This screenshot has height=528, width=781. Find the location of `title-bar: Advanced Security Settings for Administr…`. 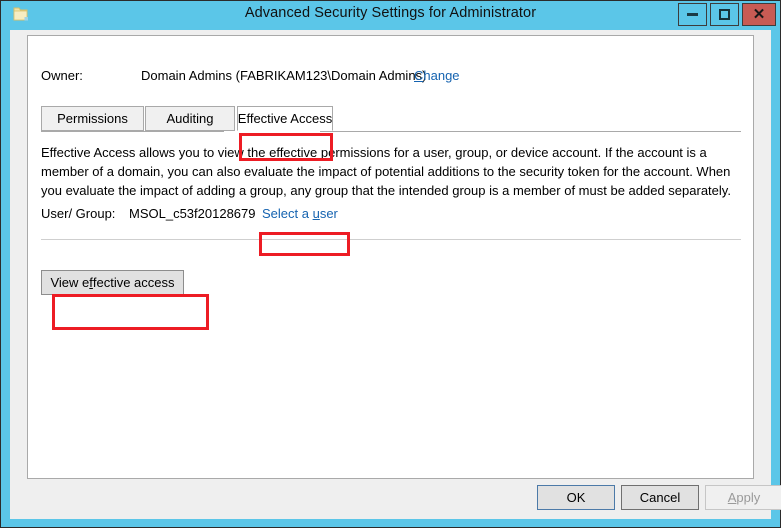

title-bar: Advanced Security Settings for Administr… is located at coordinates (390, 15).